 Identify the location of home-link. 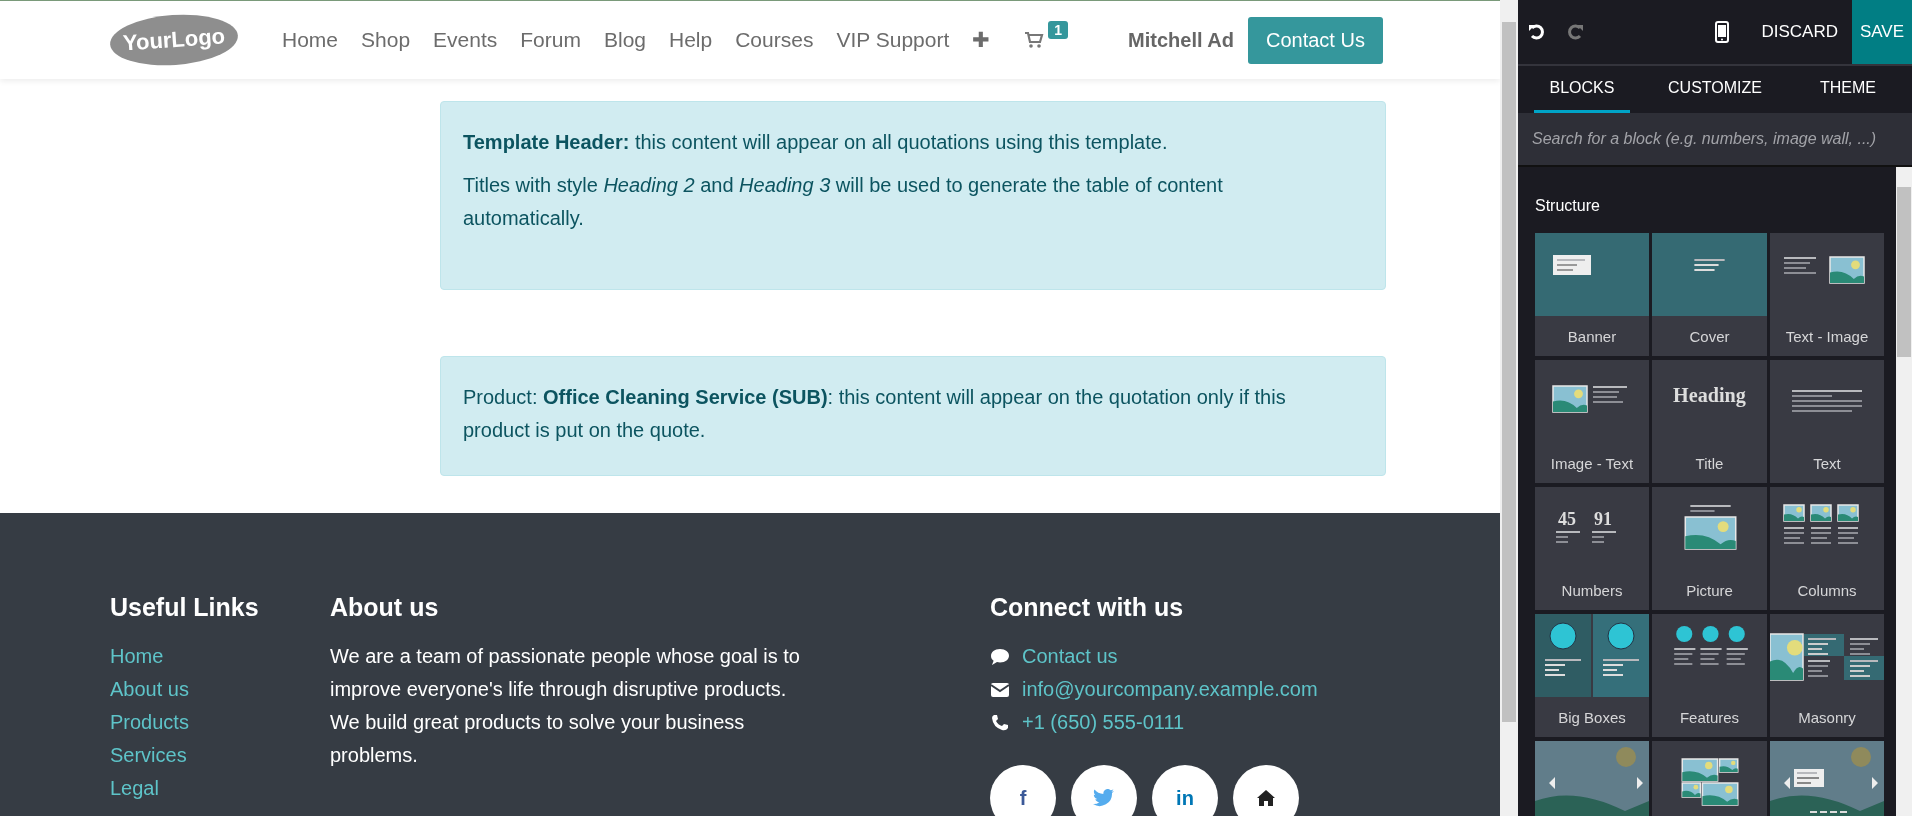
(1266, 790).